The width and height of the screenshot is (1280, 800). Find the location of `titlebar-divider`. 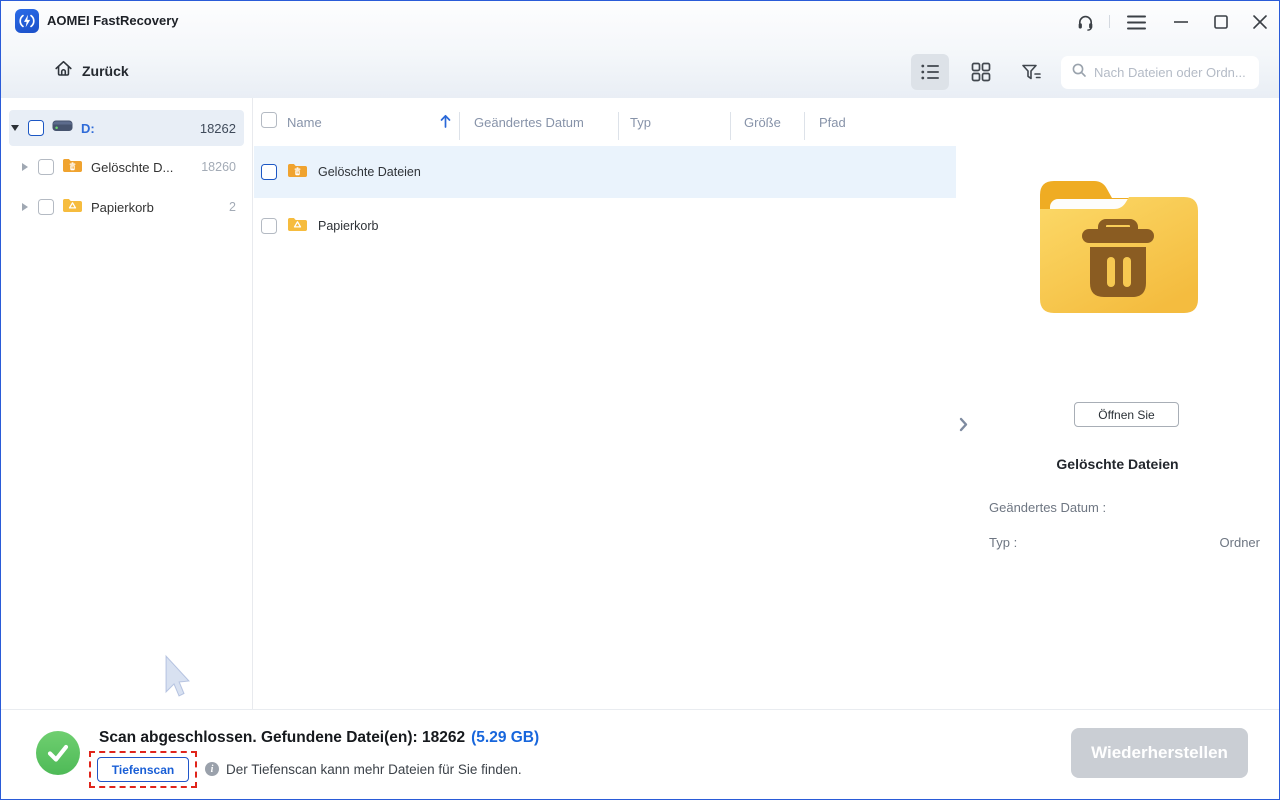

titlebar-divider is located at coordinates (1109, 21).